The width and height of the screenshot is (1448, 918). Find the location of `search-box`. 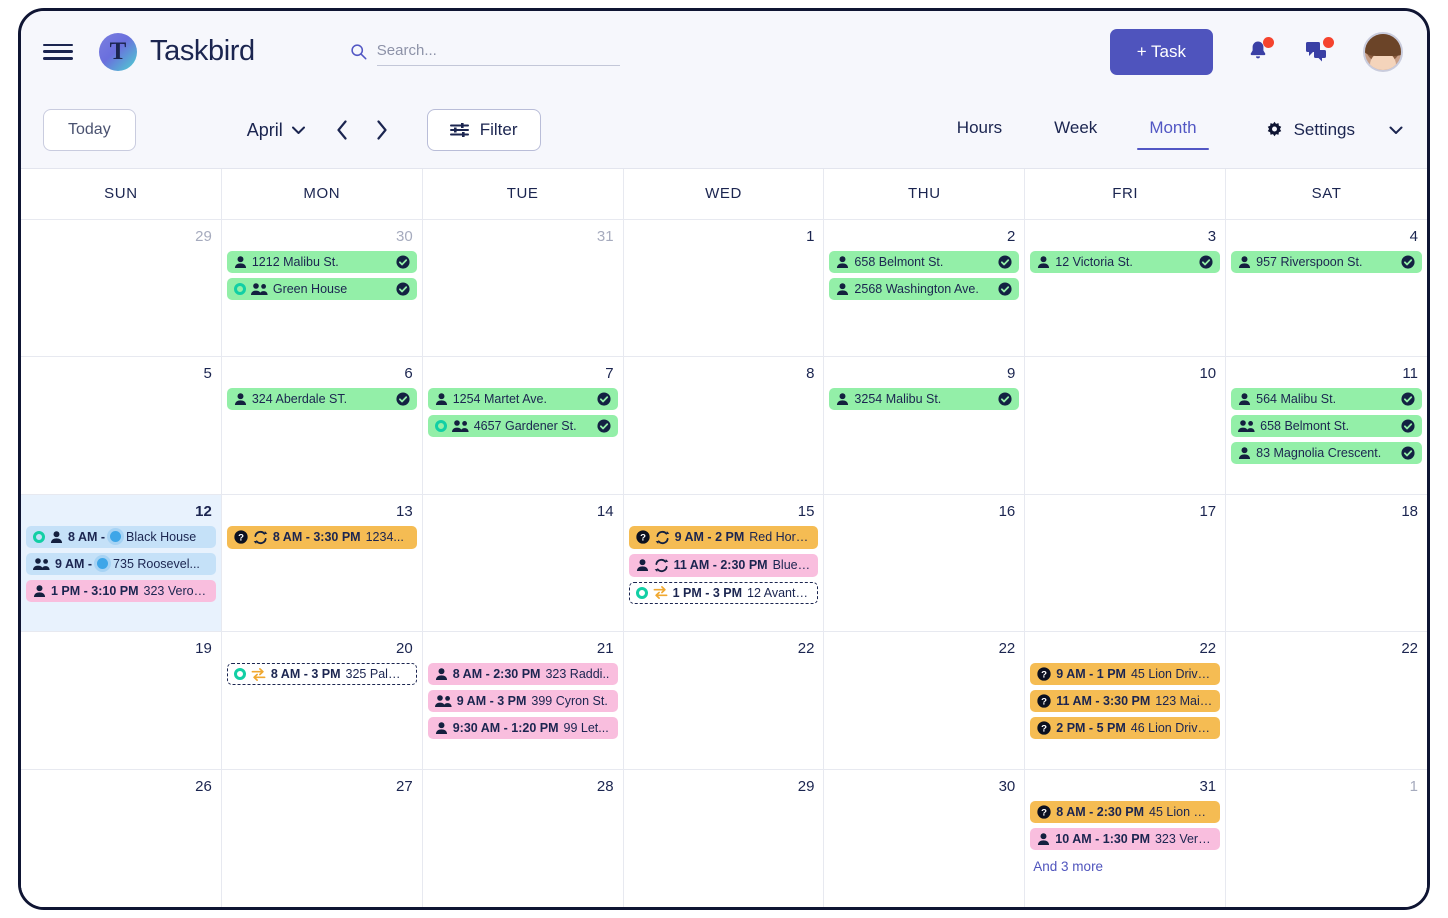

search-box is located at coordinates (485, 51).